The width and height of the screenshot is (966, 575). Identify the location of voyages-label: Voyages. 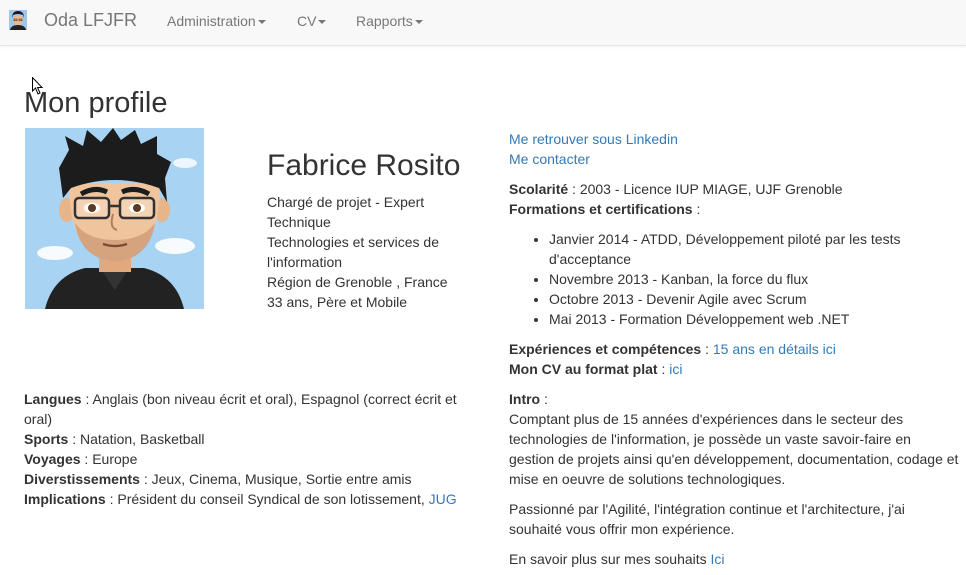
(52, 459).